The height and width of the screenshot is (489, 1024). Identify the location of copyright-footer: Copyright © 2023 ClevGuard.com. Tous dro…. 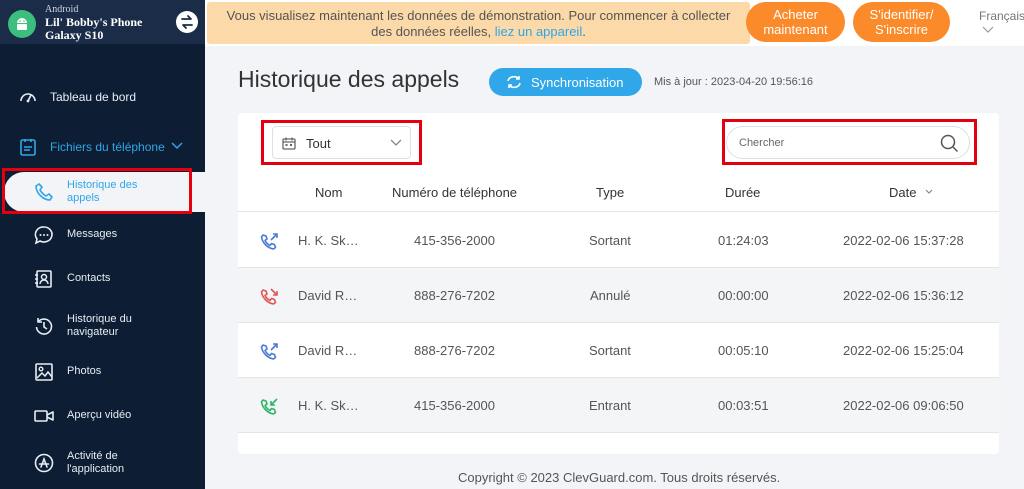
(619, 477).